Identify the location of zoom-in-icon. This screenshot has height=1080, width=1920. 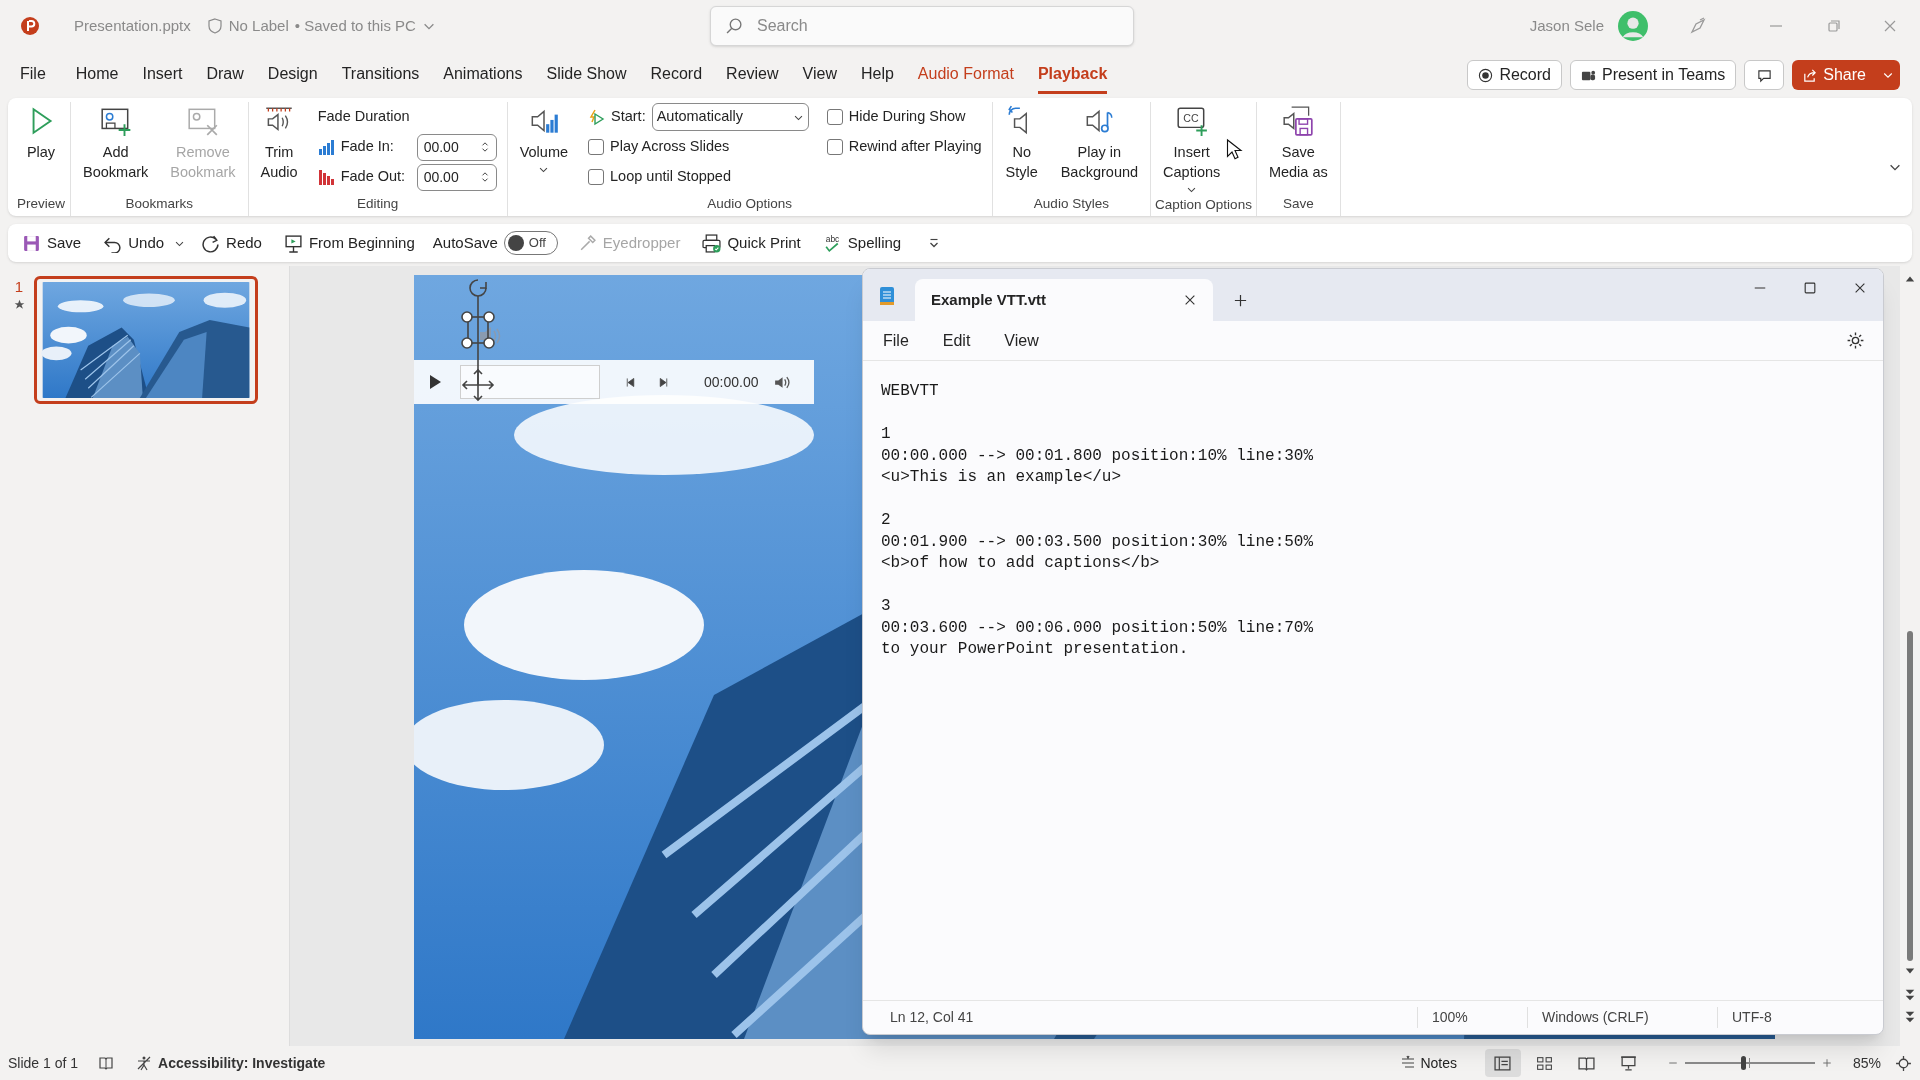
(1826, 1063).